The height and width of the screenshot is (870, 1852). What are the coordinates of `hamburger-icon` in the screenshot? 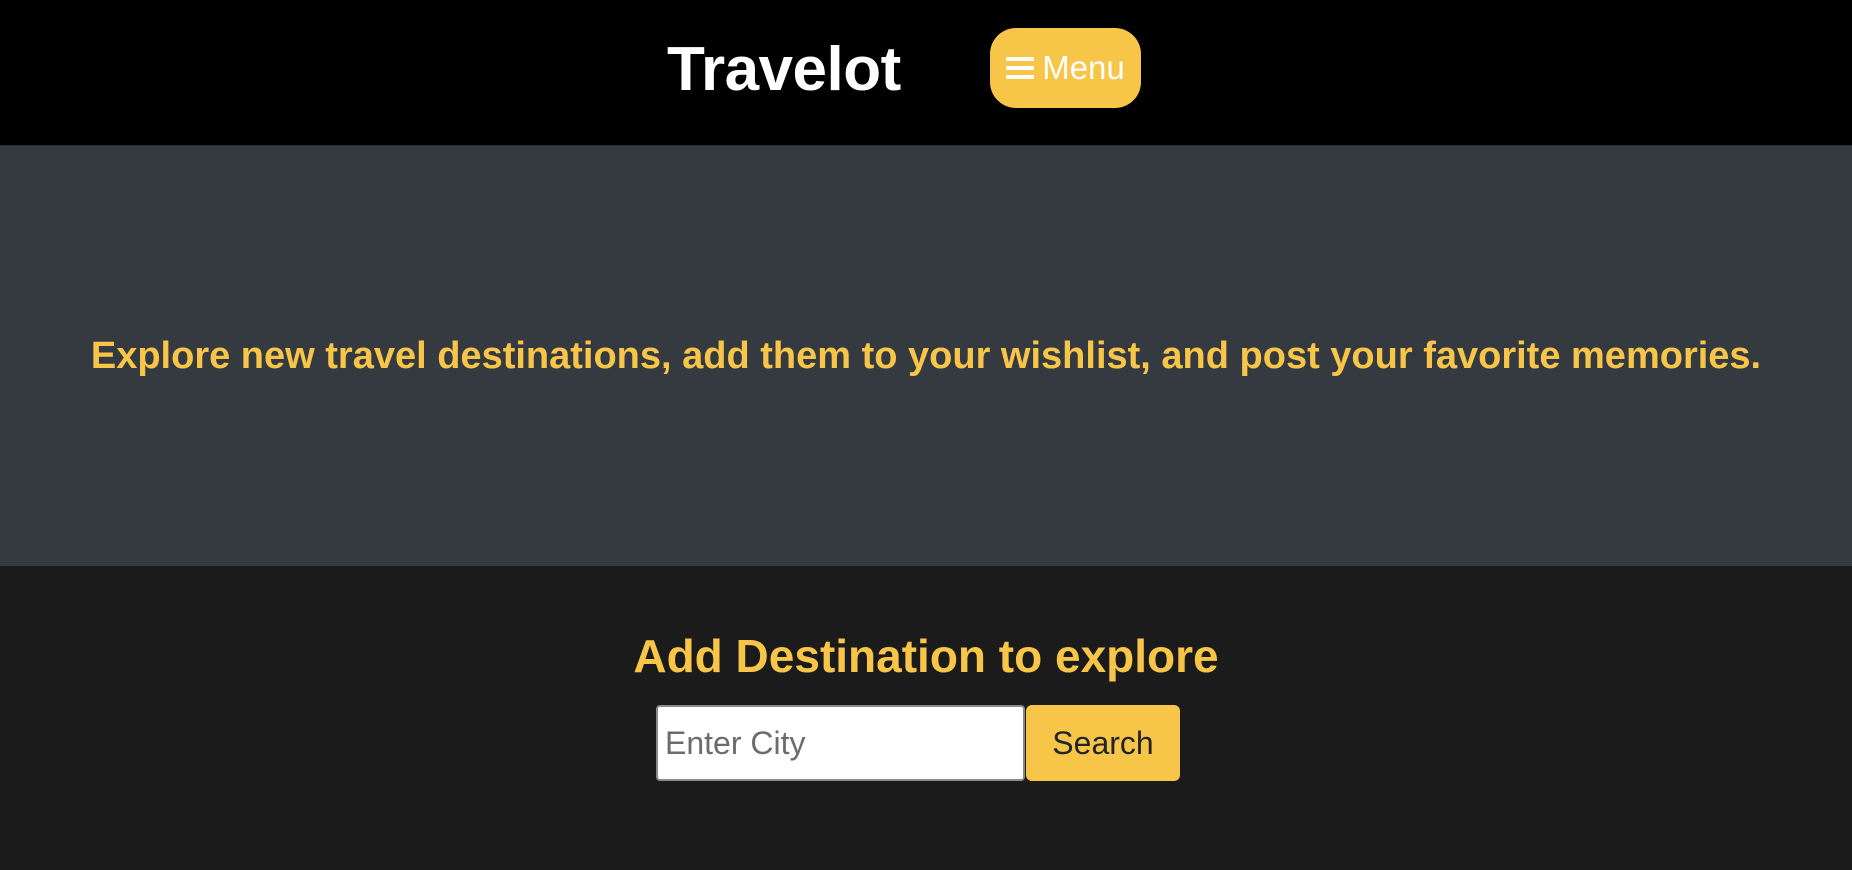 It's located at (1020, 68).